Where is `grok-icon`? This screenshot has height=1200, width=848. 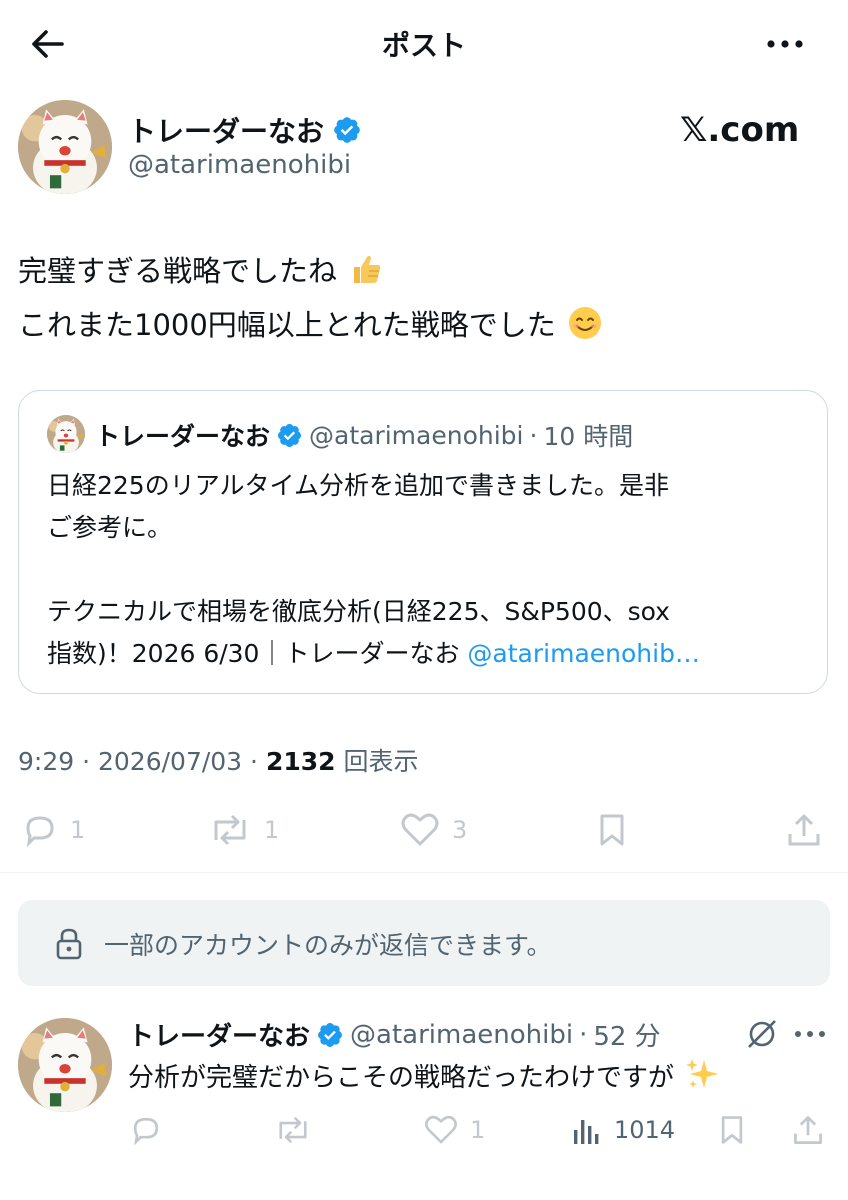 grok-icon is located at coordinates (762, 1034).